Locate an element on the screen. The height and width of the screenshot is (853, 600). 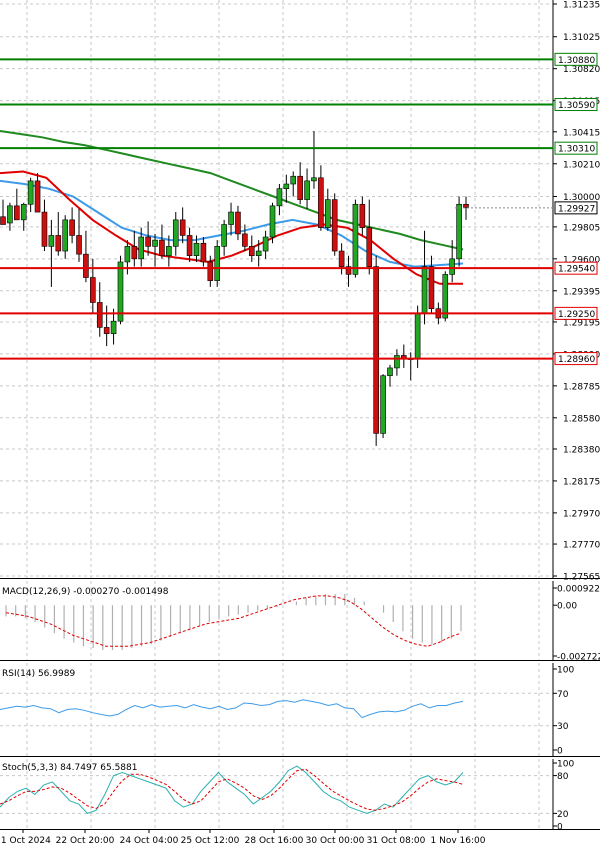
y-tick-label: 1.30210 is located at coordinates (581, 165).